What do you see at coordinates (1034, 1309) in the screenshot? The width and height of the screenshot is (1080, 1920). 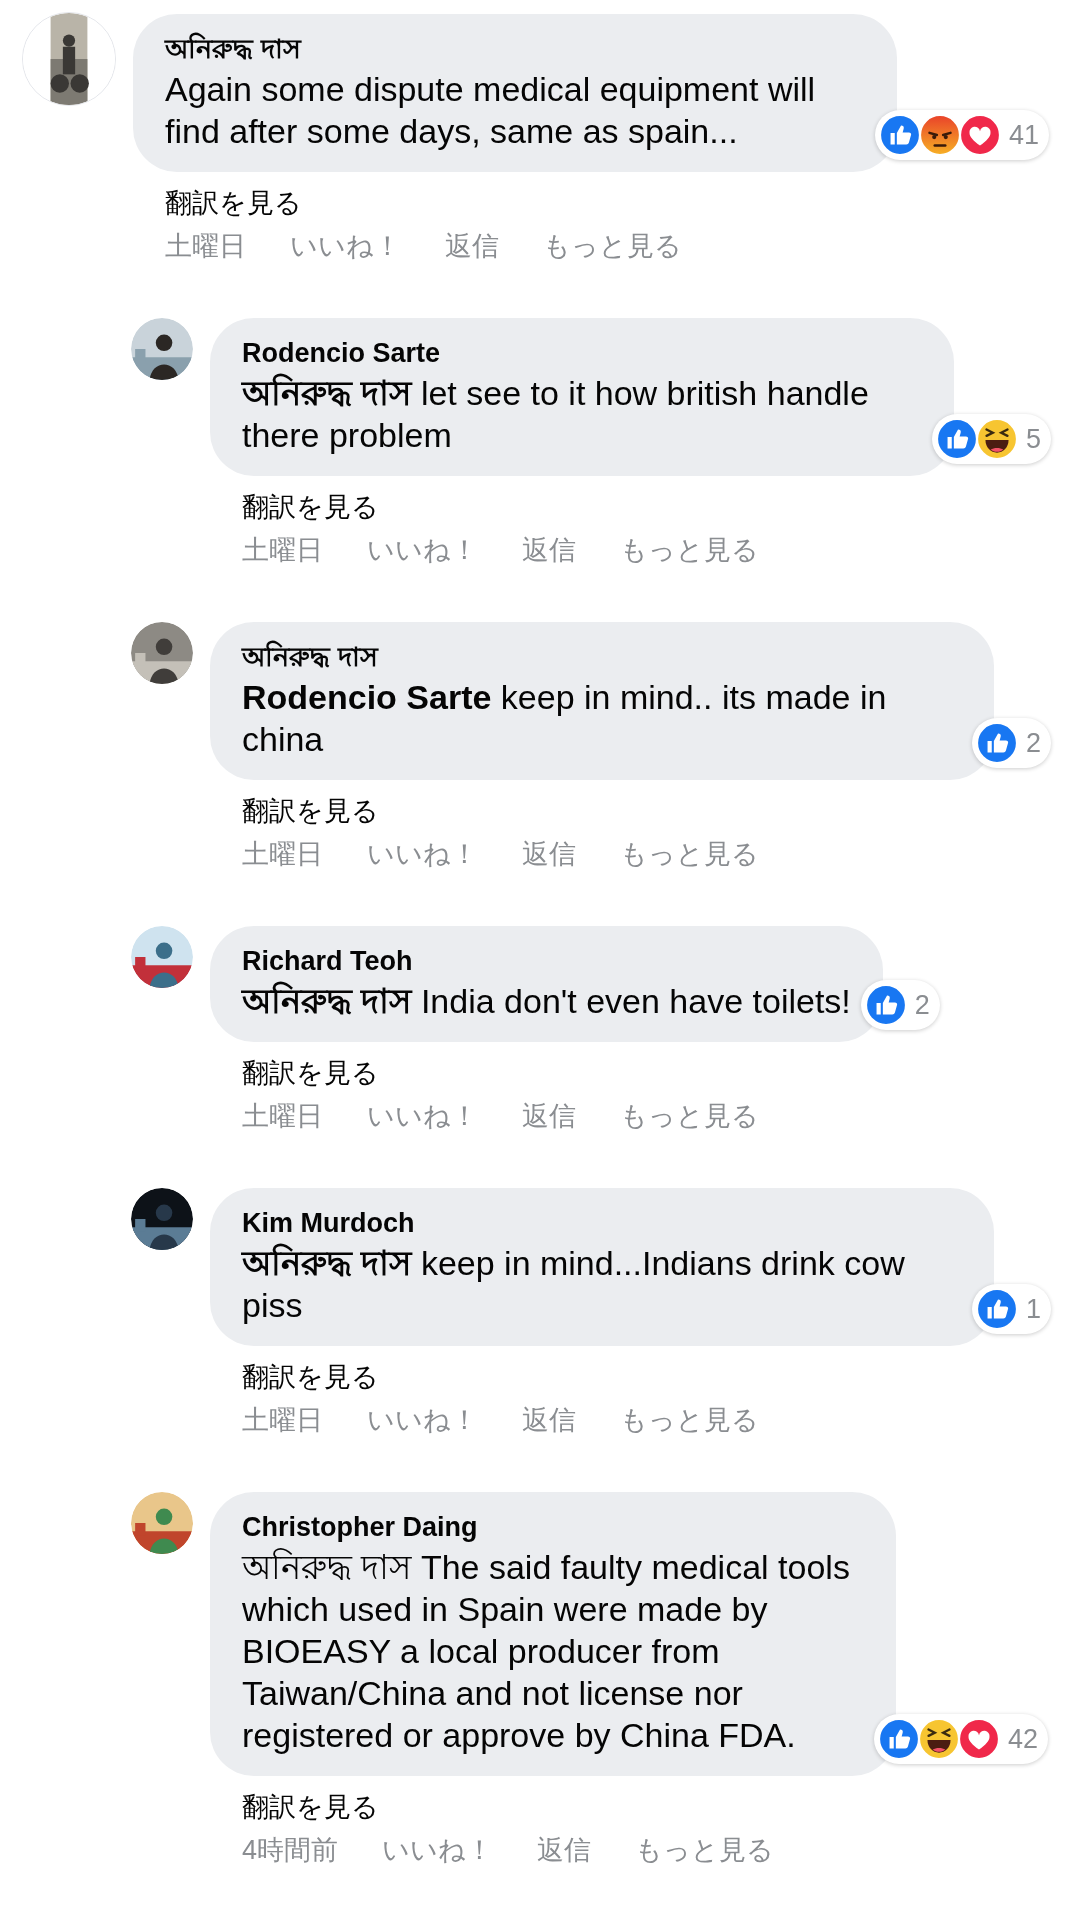 I see `reaction-count: 1` at bounding box center [1034, 1309].